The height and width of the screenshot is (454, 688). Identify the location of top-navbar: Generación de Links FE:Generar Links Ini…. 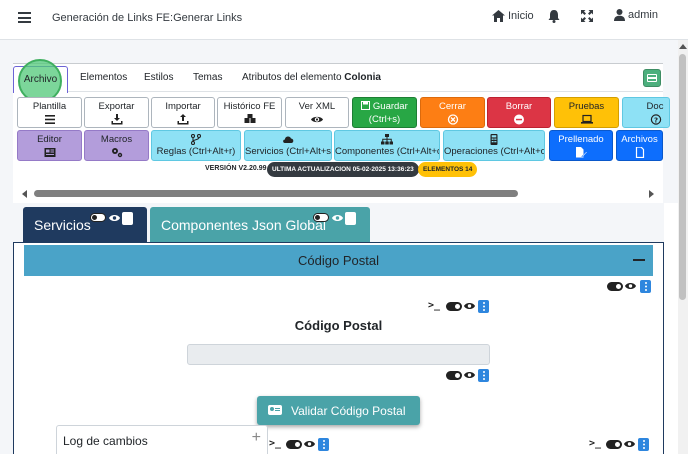
(344, 20).